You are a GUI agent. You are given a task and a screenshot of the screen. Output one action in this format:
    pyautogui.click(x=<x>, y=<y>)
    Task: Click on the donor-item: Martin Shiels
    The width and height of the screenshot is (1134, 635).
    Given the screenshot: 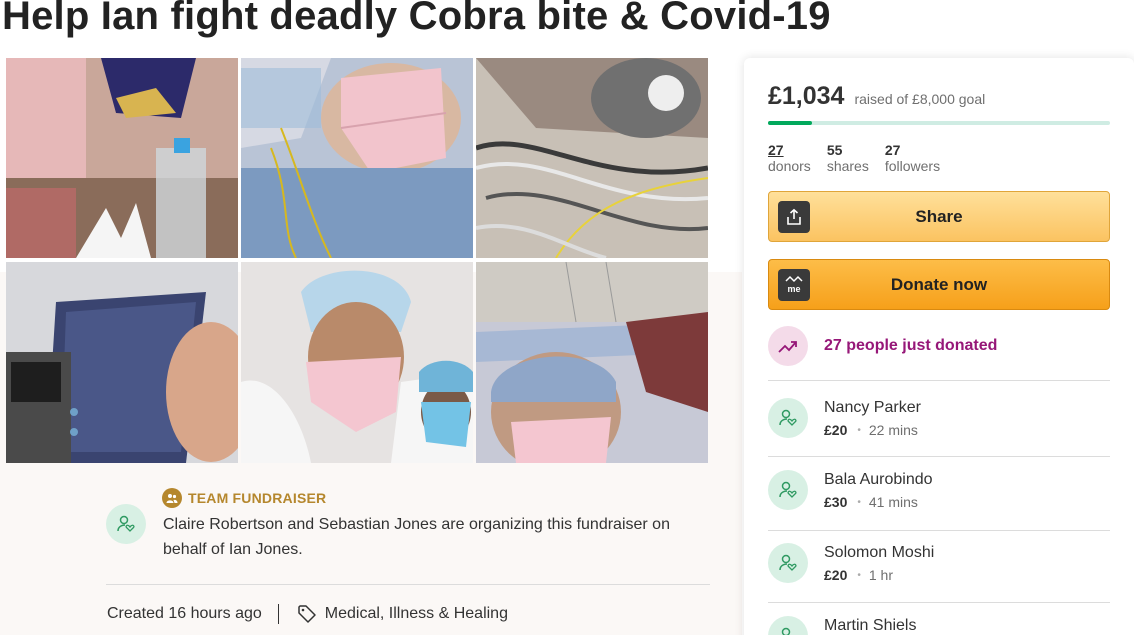 What is the action you would take?
    pyautogui.click(x=842, y=625)
    